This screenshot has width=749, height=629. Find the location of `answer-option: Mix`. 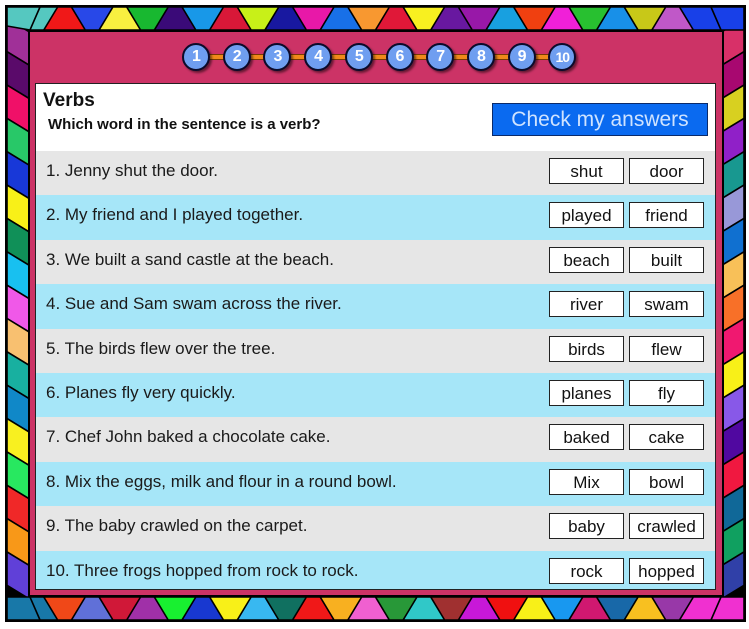

answer-option: Mix is located at coordinates (586, 481).